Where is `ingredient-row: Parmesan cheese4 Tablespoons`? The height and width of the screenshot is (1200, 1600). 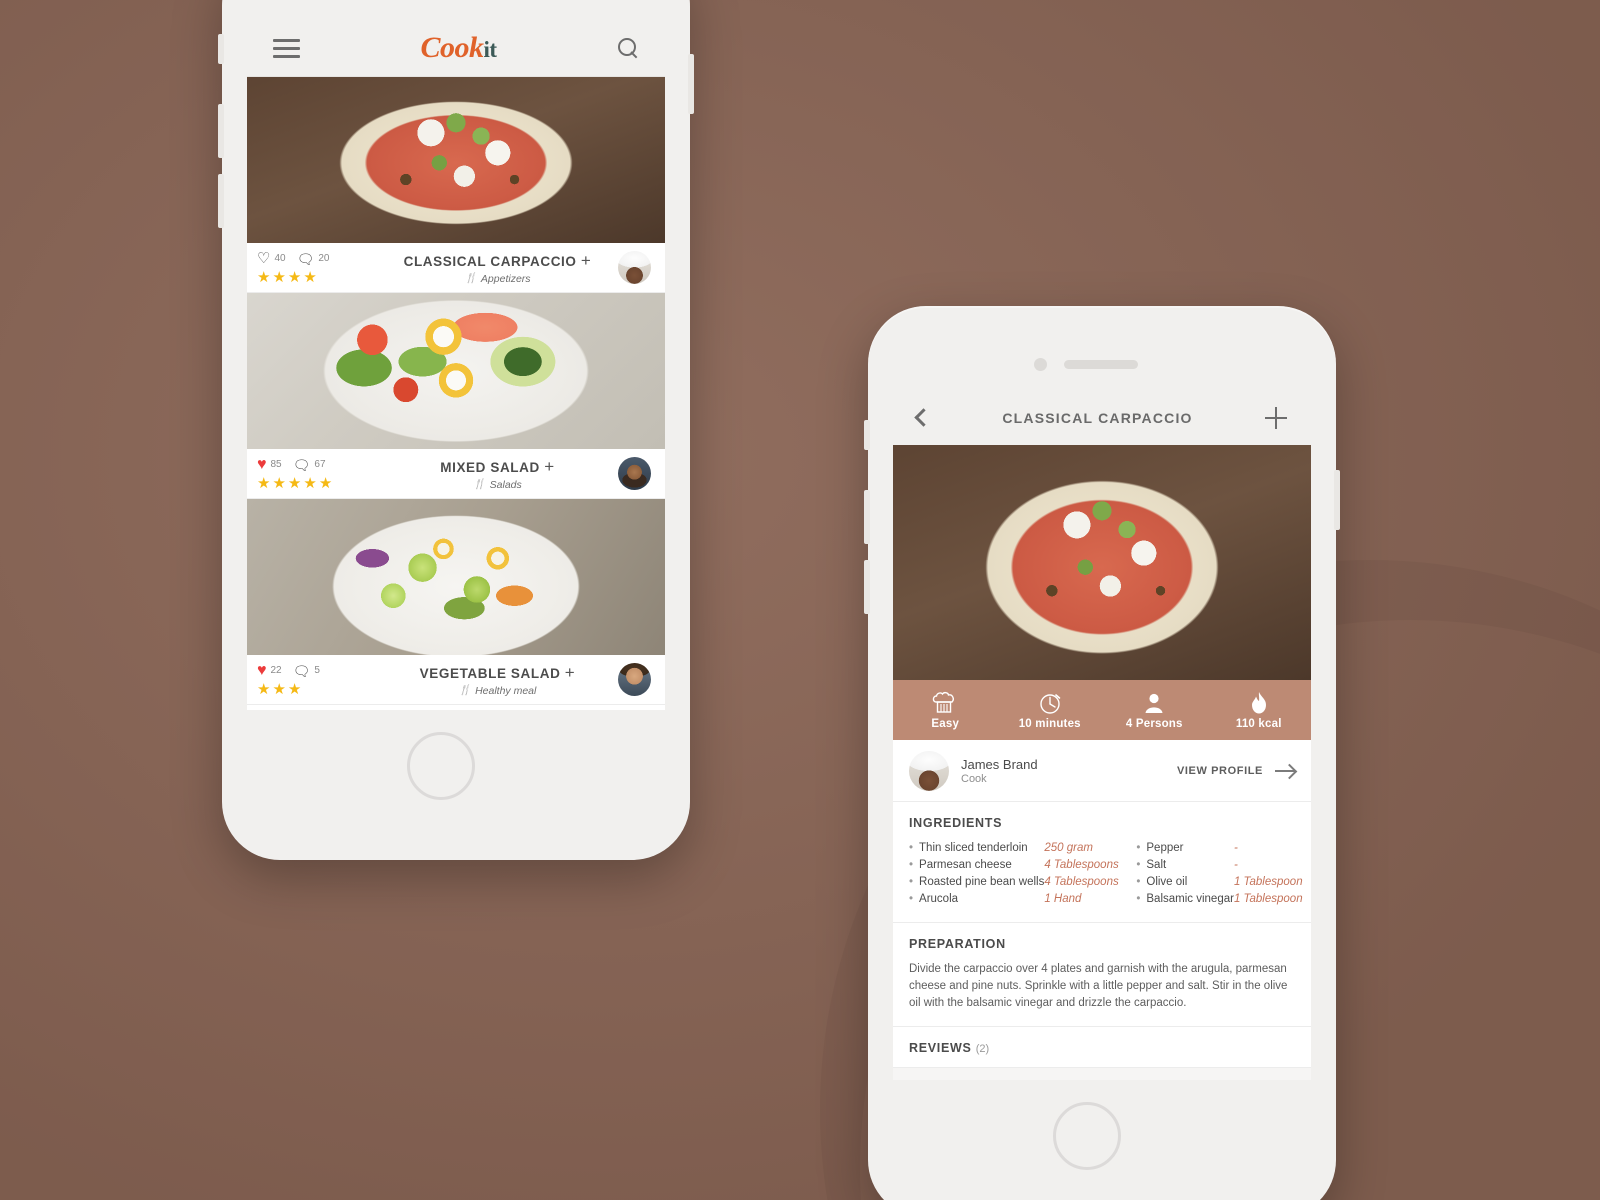
ingredient-row: Parmesan cheese4 Tablespoons is located at coordinates (1022, 865).